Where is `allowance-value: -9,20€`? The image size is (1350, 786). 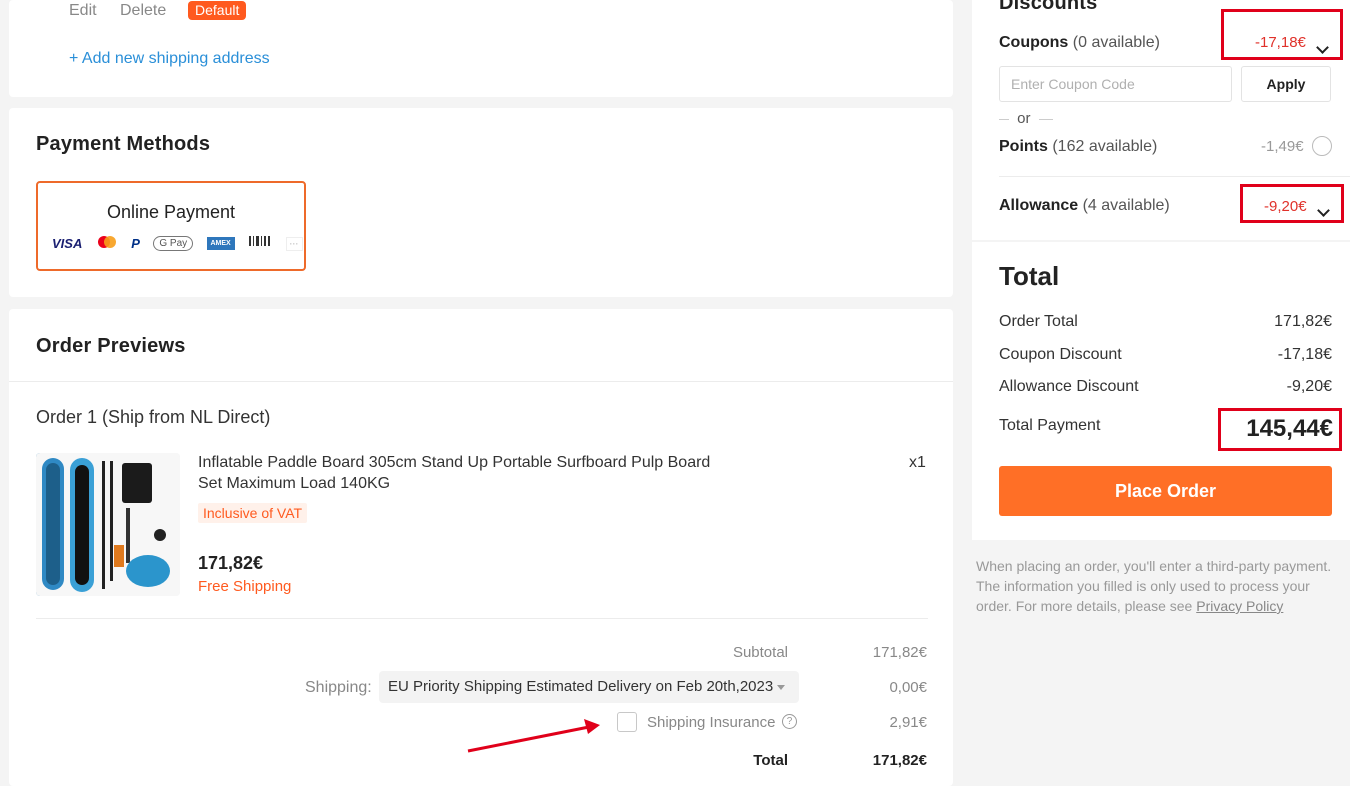
allowance-value: -9,20€ is located at coordinates (1285, 206).